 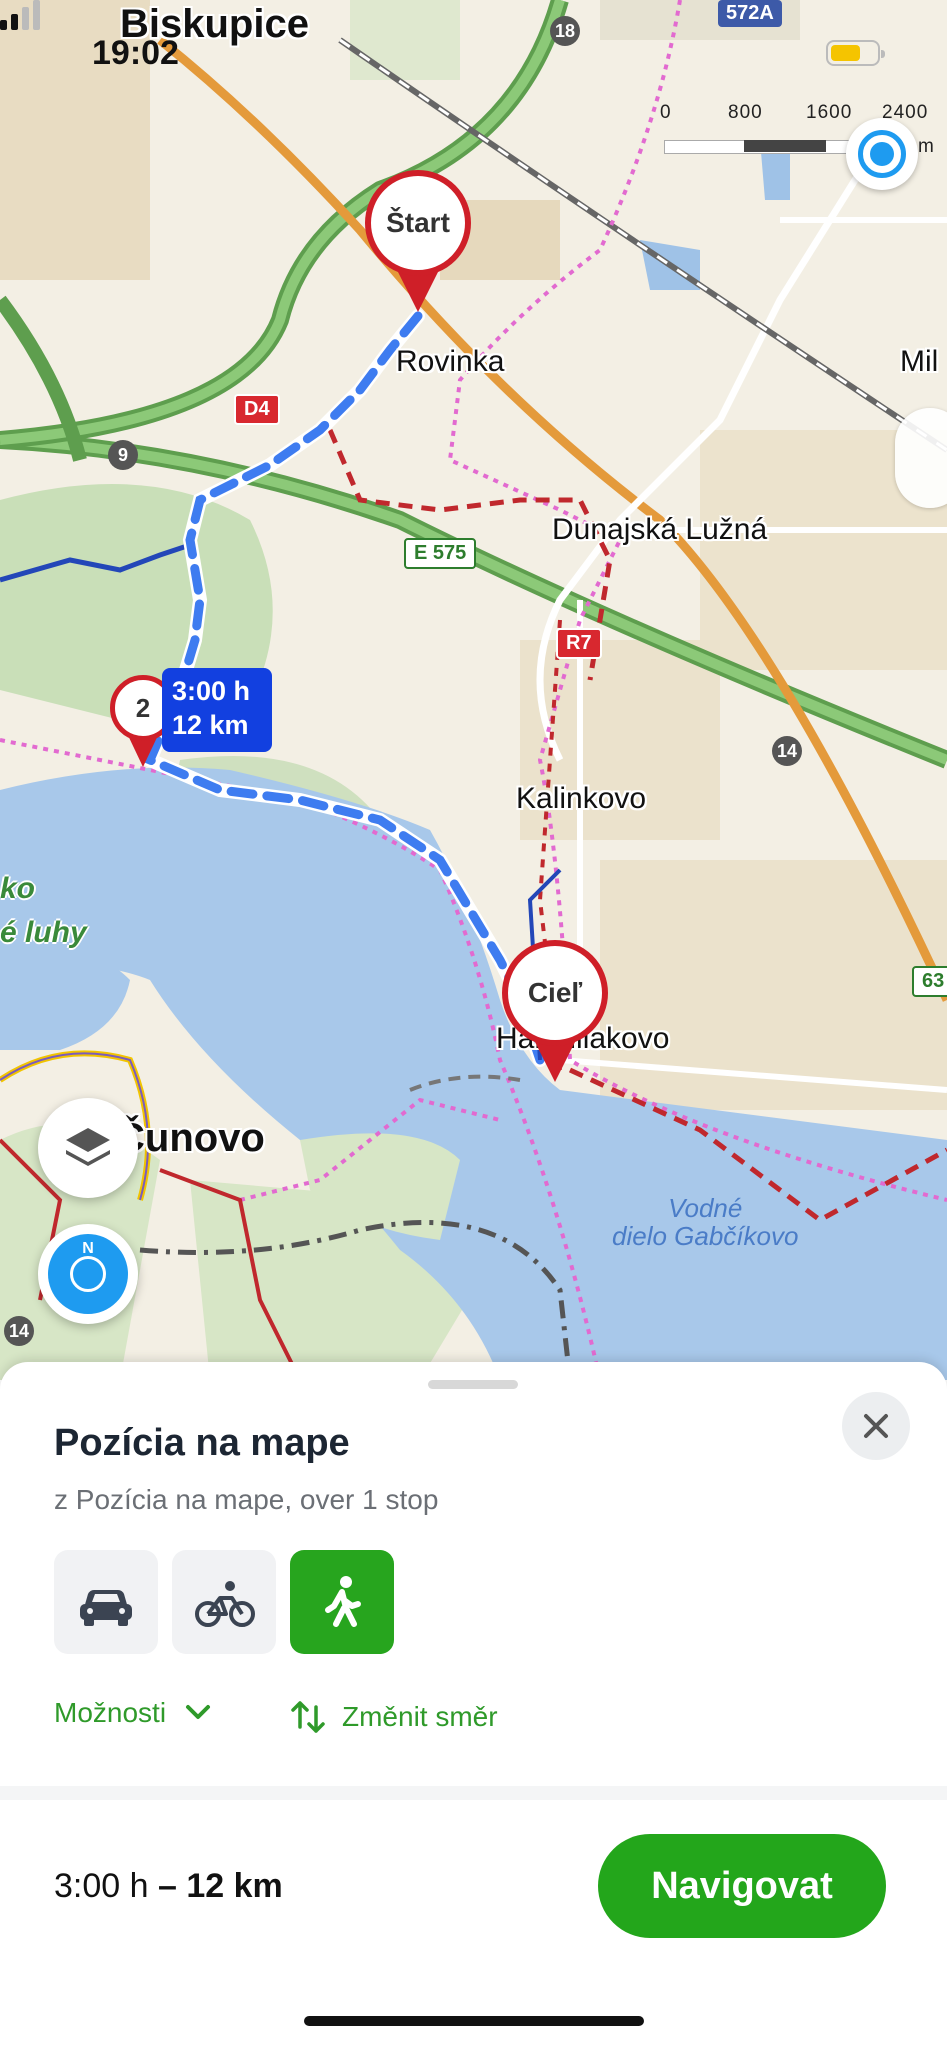 I want to click on close-icon, so click(x=876, y=1426).